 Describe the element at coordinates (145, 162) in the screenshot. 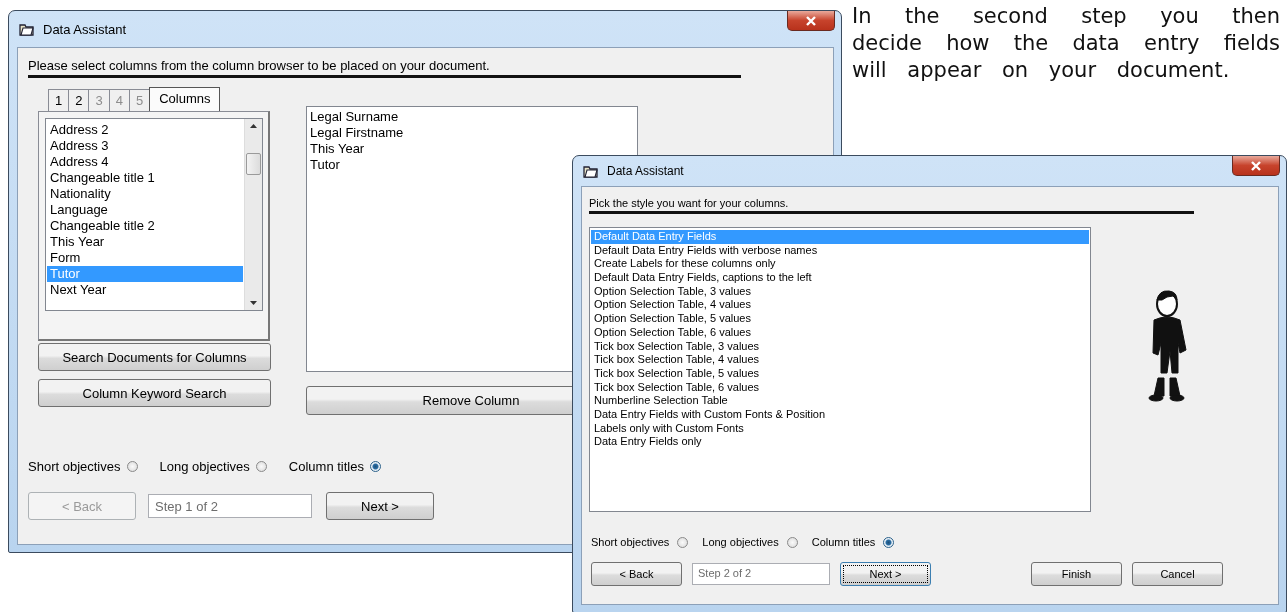

I see `list-item: Address 4` at that location.